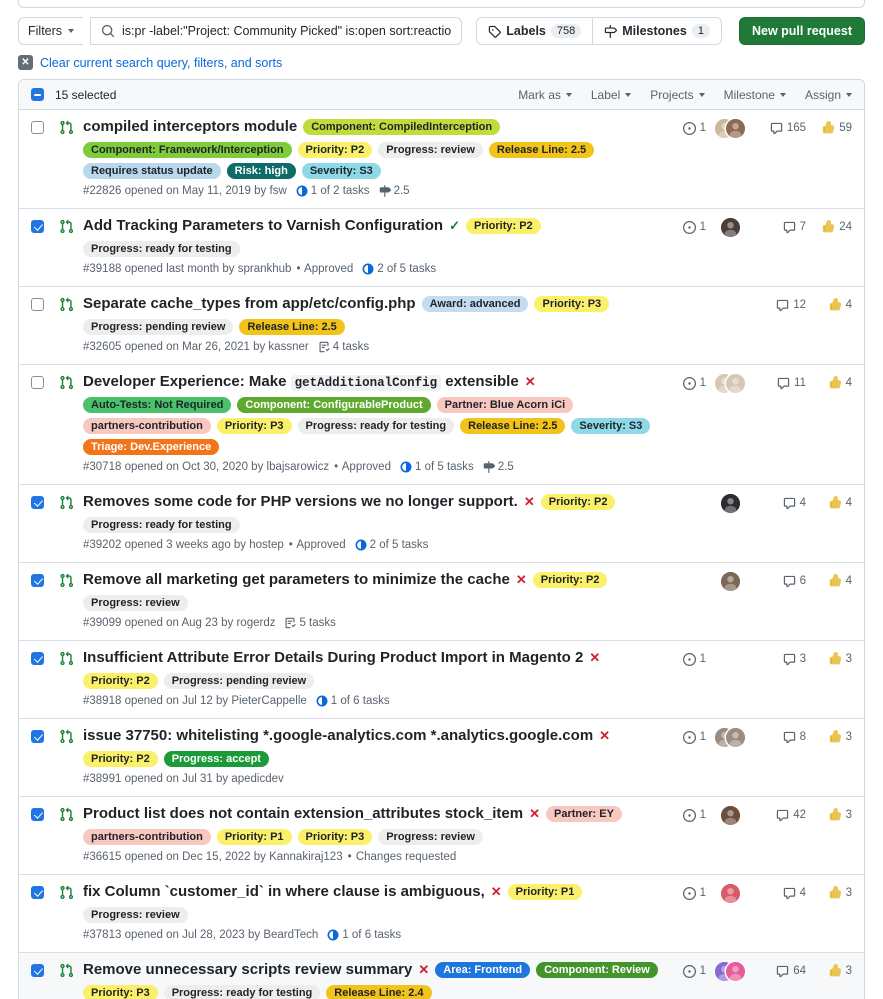  I want to click on comment-count: 165, so click(780, 128).